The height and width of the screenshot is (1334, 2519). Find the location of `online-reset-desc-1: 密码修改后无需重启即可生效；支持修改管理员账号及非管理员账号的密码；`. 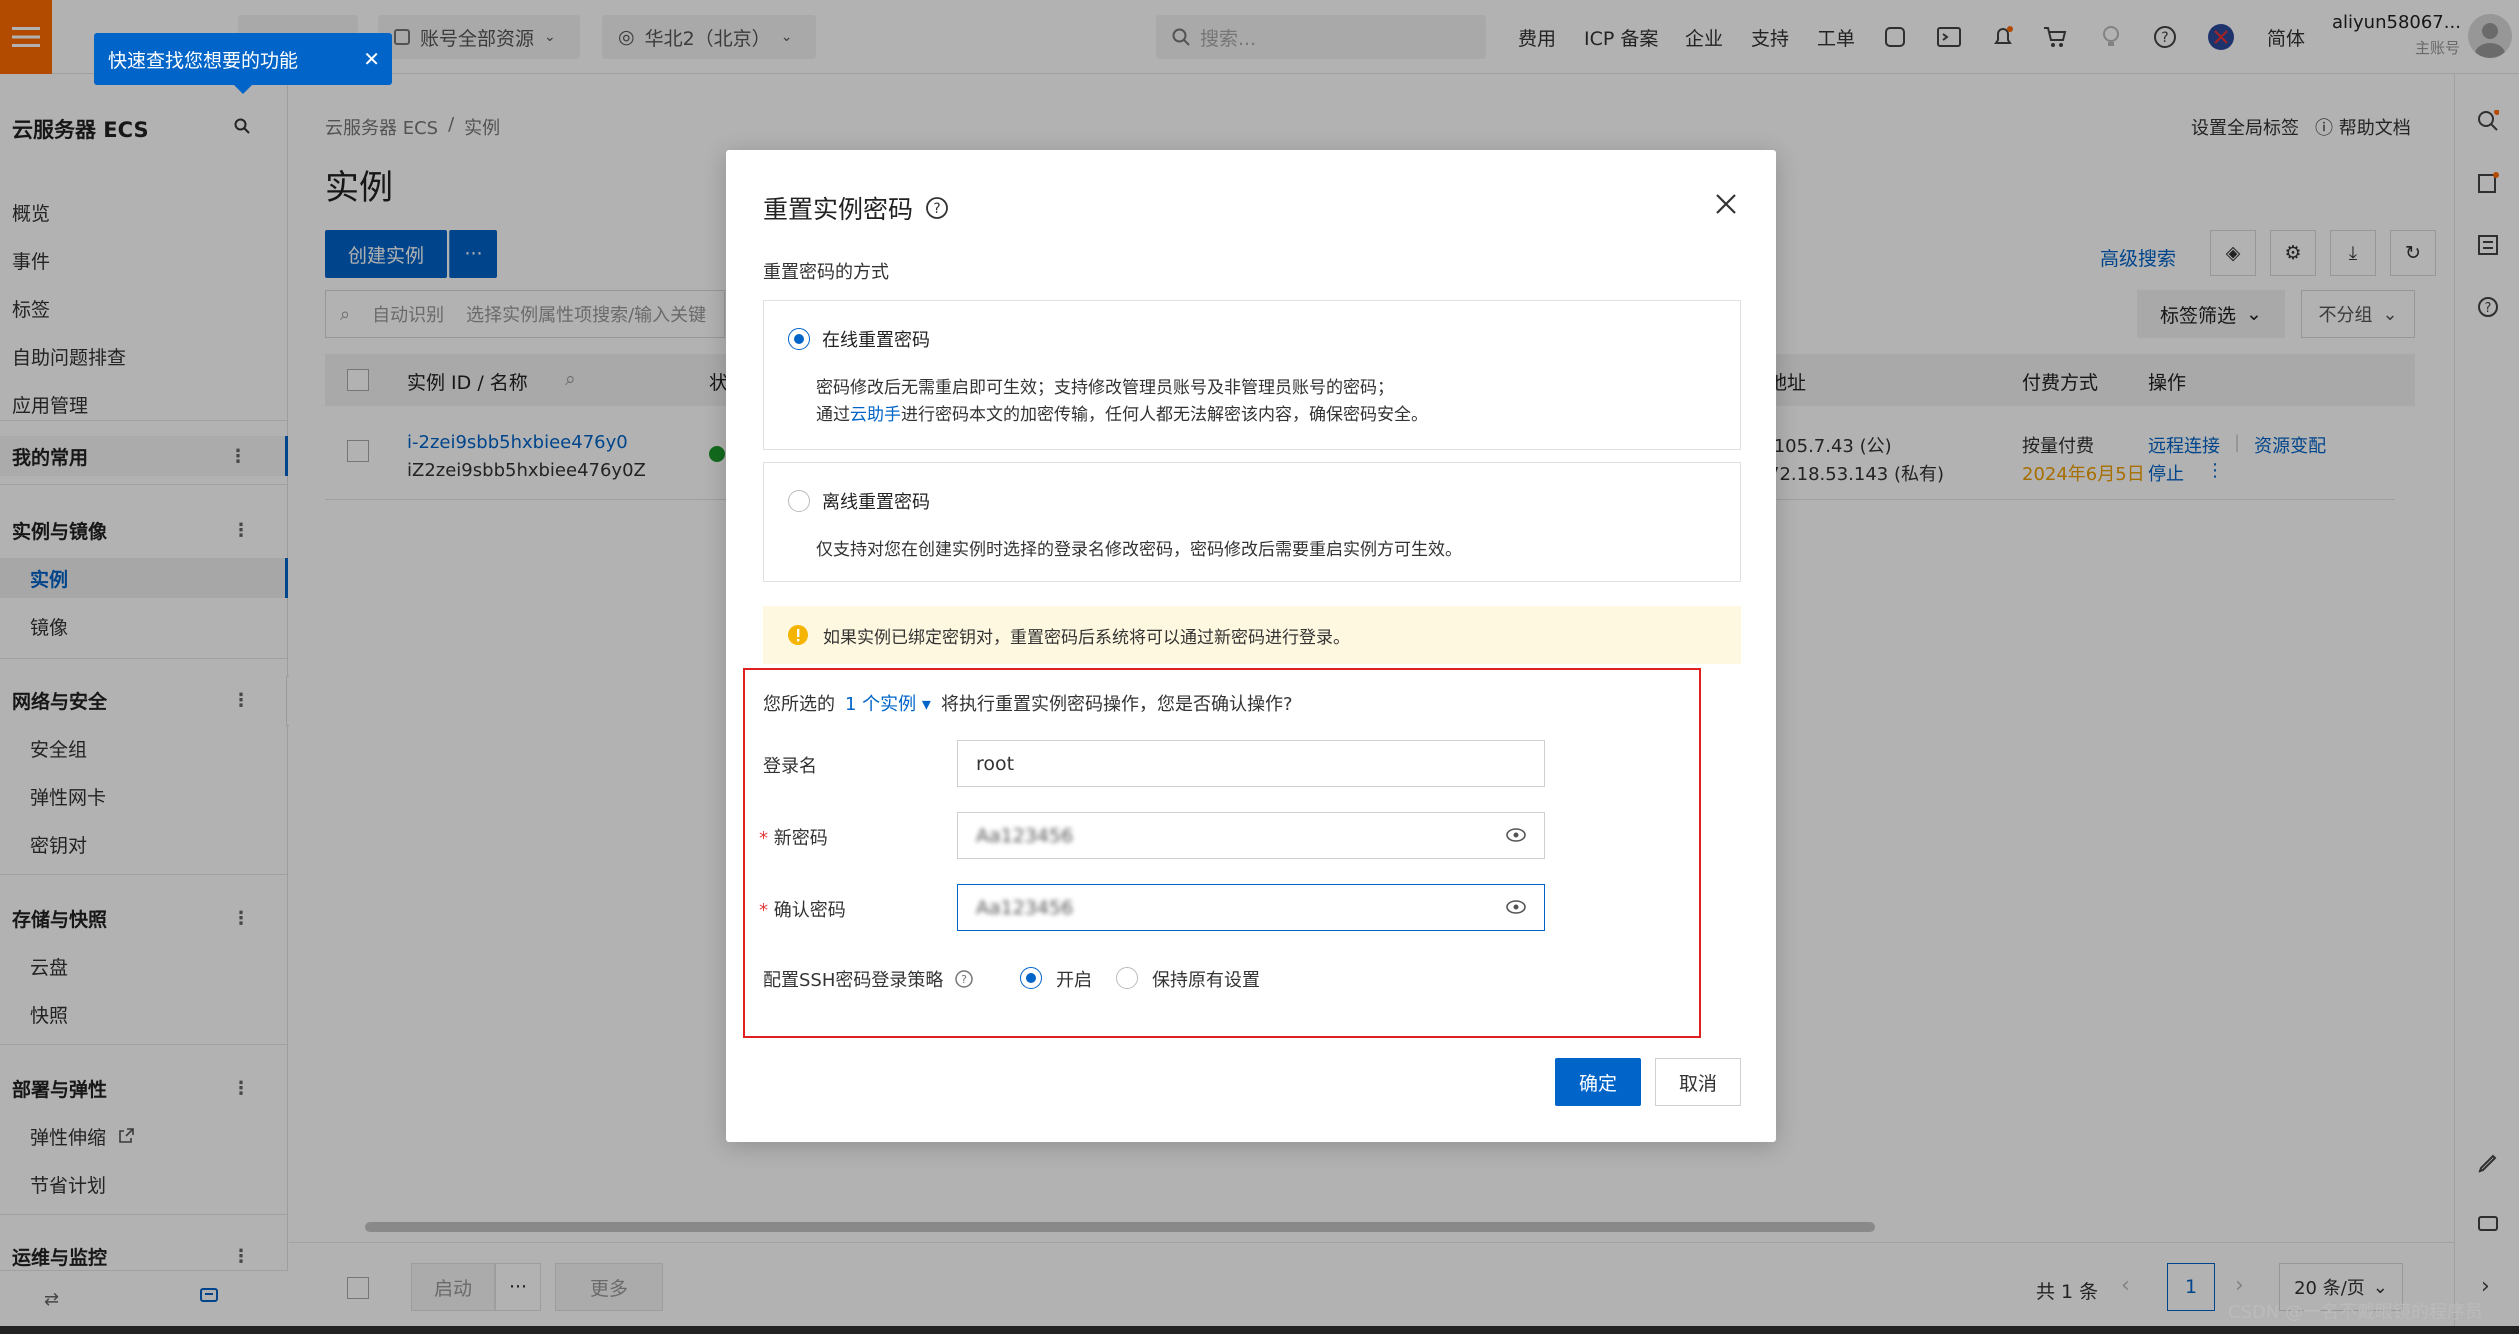

online-reset-desc-1: 密码修改后无需重启即可生效；支持修改管理员账号及非管理员账号的密码； is located at coordinates (1105, 388).